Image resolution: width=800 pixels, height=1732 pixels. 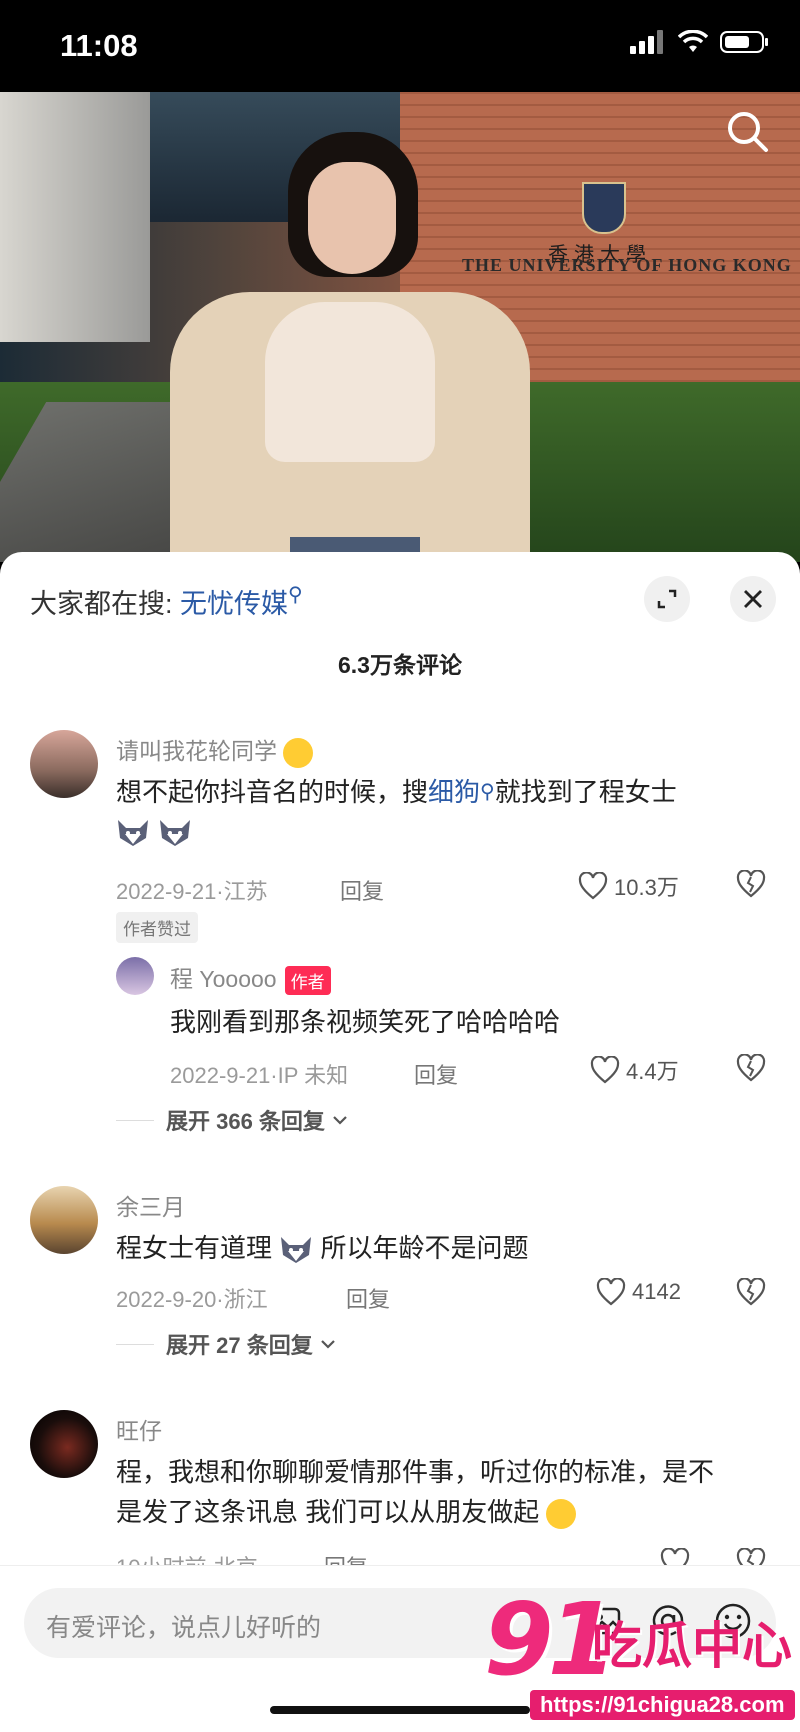 What do you see at coordinates (196, 751) in the screenshot?
I see `comment-username-text: 请叫我花轮同学` at bounding box center [196, 751].